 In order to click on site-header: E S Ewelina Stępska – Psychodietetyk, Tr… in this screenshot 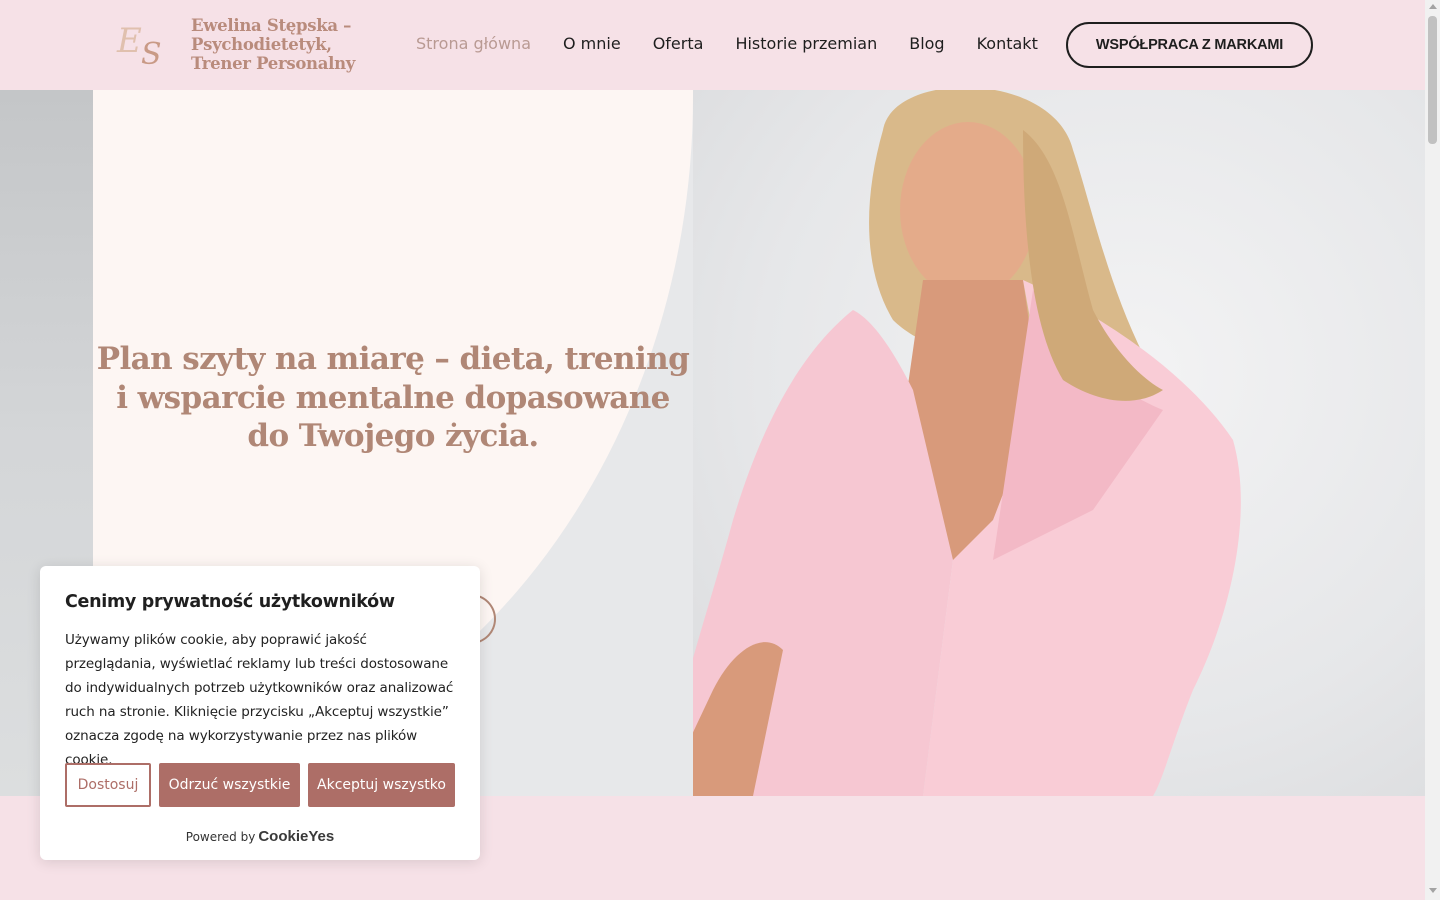, I will do `click(712, 45)`.